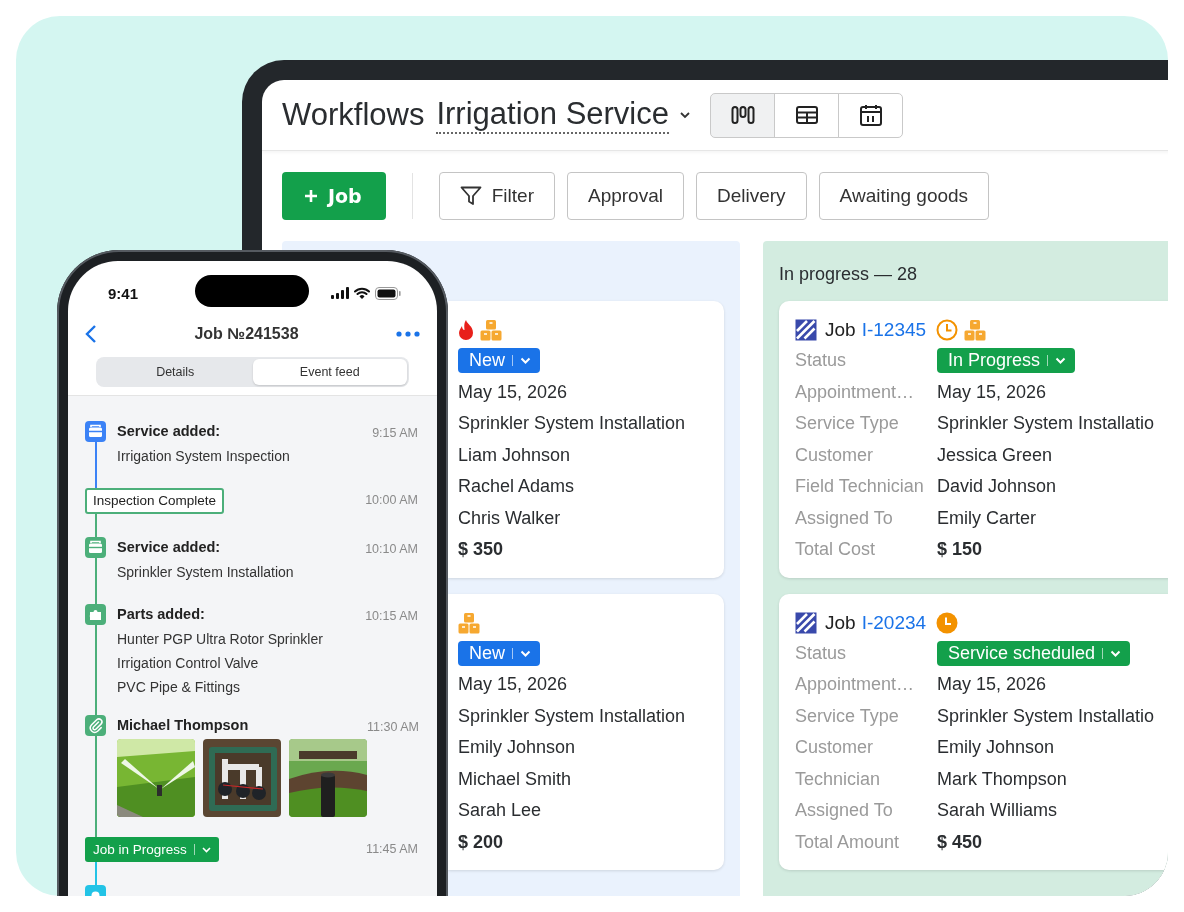 Image resolution: width=1184 pixels, height=912 pixels. What do you see at coordinates (625, 196) in the screenshot?
I see `filter-preset-button: Approval` at bounding box center [625, 196].